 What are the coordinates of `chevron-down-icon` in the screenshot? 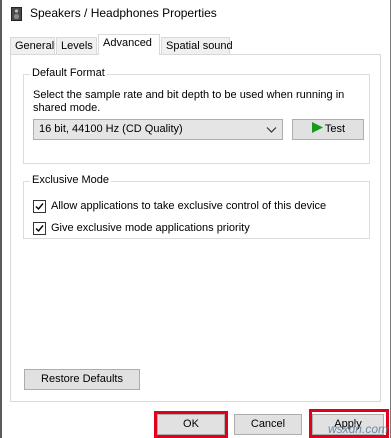 It's located at (271, 129).